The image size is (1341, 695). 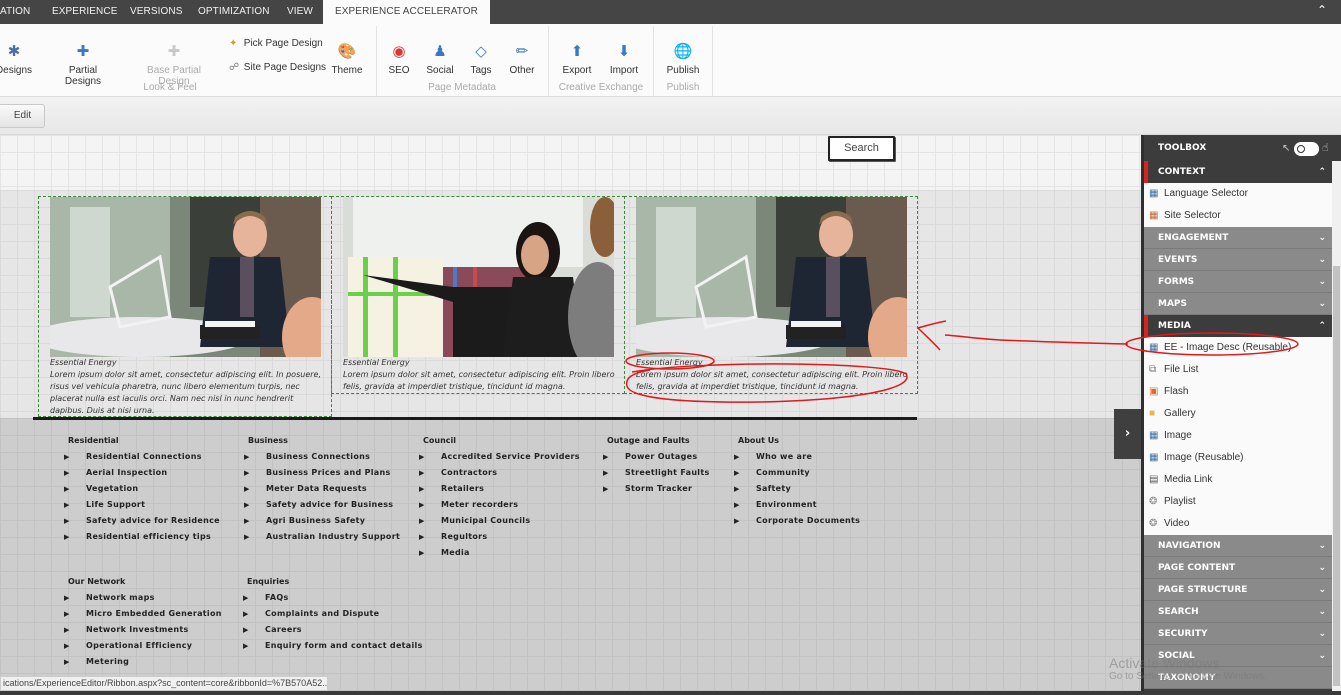 I want to click on toolbox-section-page-structure: PAGE STRUCTURE ⌄, so click(x=1238, y=590).